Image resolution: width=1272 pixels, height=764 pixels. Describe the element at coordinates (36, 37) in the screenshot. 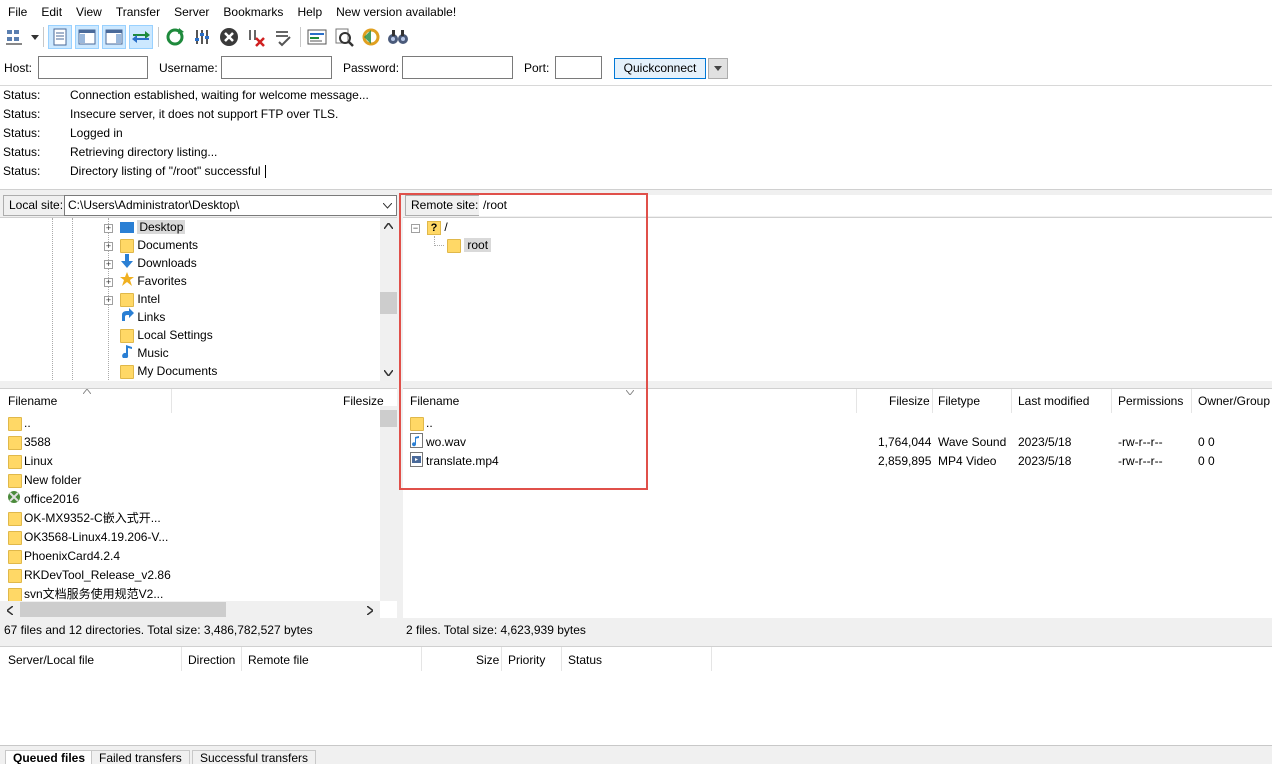

I see `dropdown-arrow-icon` at that location.